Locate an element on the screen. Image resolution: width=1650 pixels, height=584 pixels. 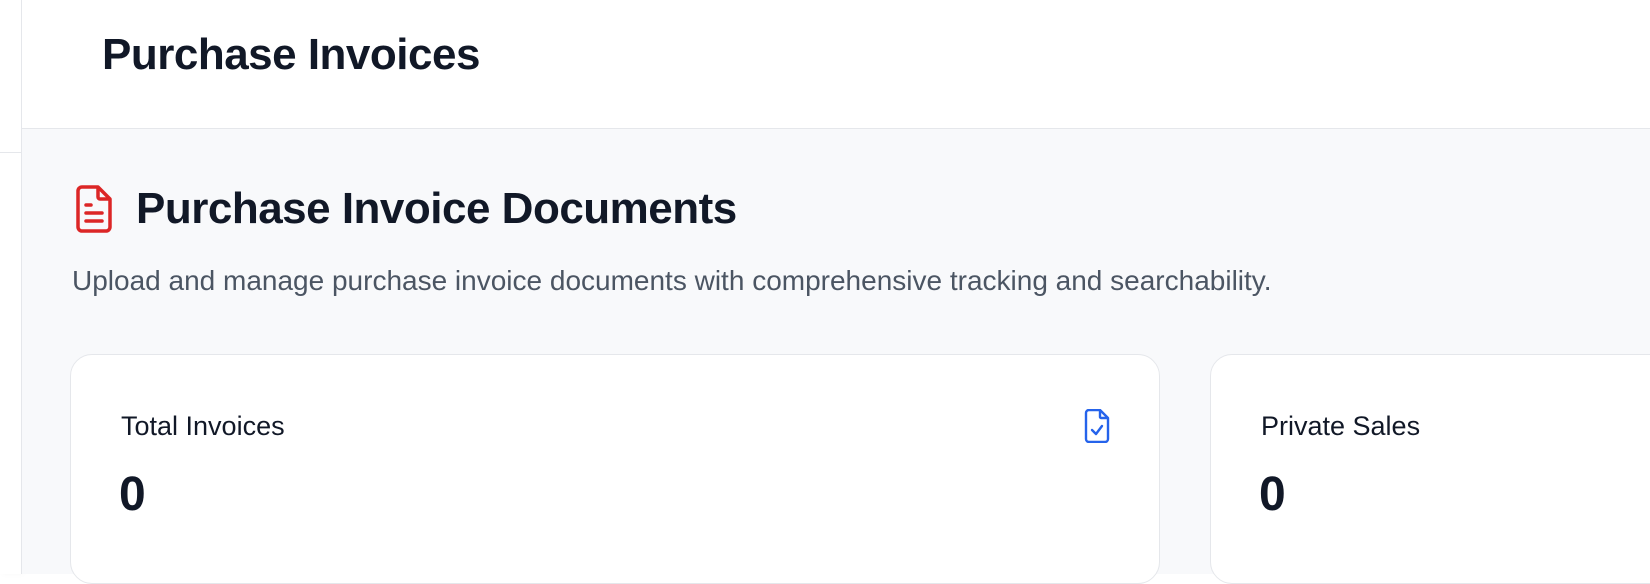
stat-label: Private Sales is located at coordinates (1341, 426).